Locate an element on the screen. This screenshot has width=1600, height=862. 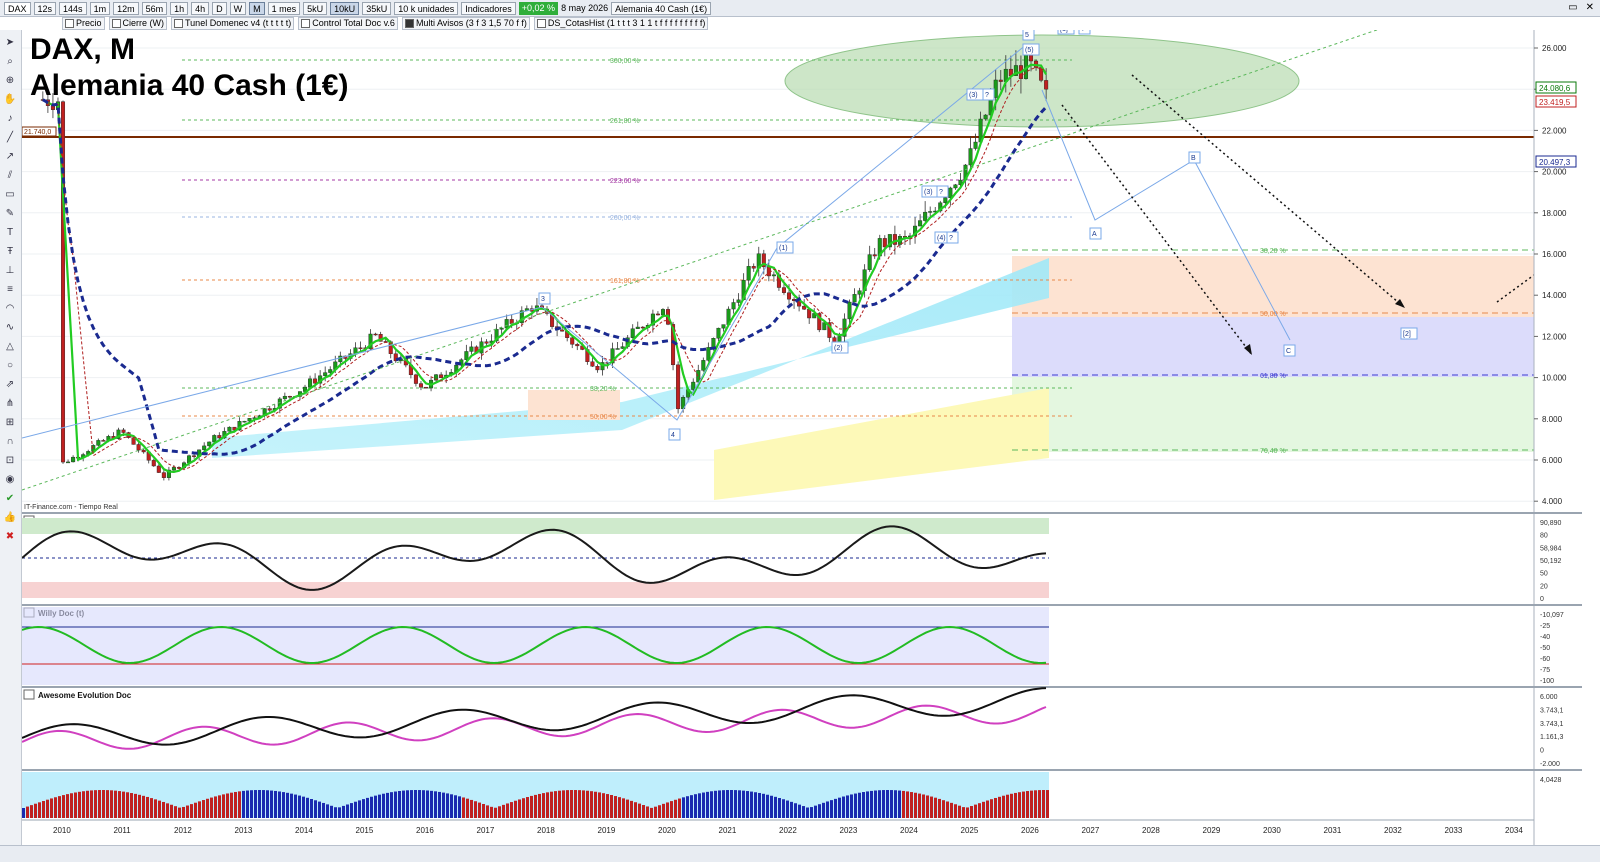
timeframe-1h: 1h is located at coordinates (179, 8).